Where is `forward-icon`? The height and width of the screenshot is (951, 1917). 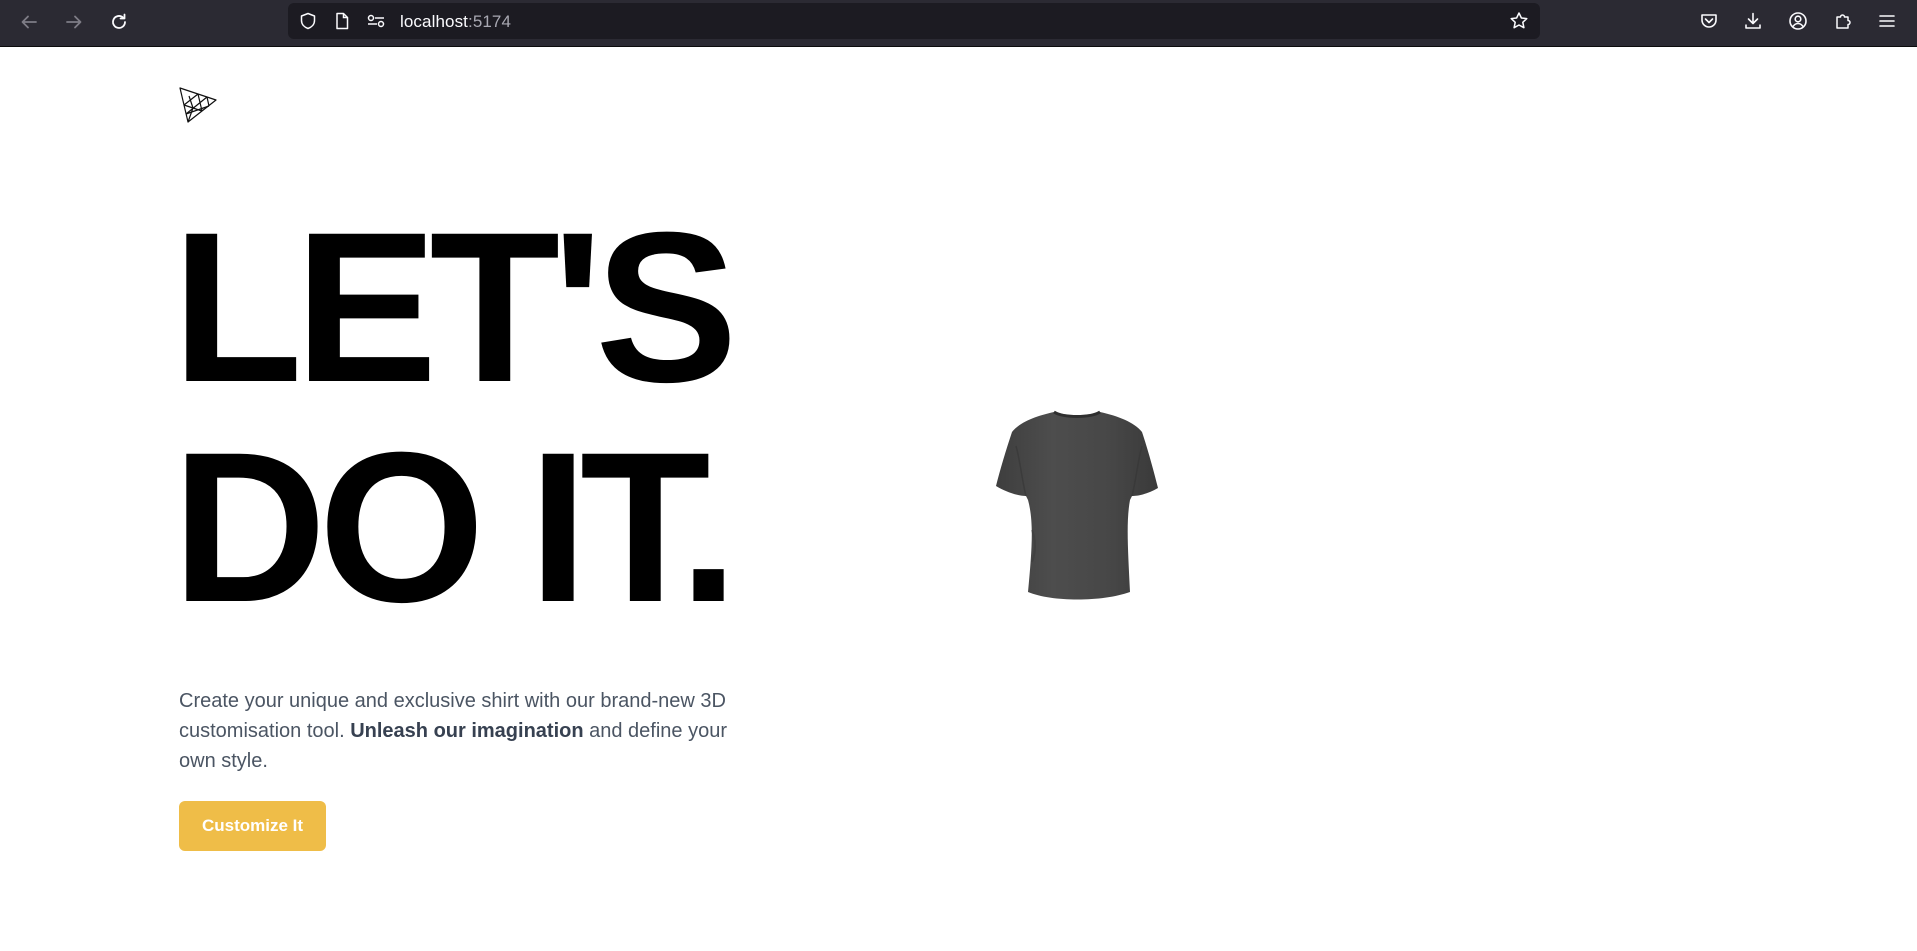 forward-icon is located at coordinates (74, 22).